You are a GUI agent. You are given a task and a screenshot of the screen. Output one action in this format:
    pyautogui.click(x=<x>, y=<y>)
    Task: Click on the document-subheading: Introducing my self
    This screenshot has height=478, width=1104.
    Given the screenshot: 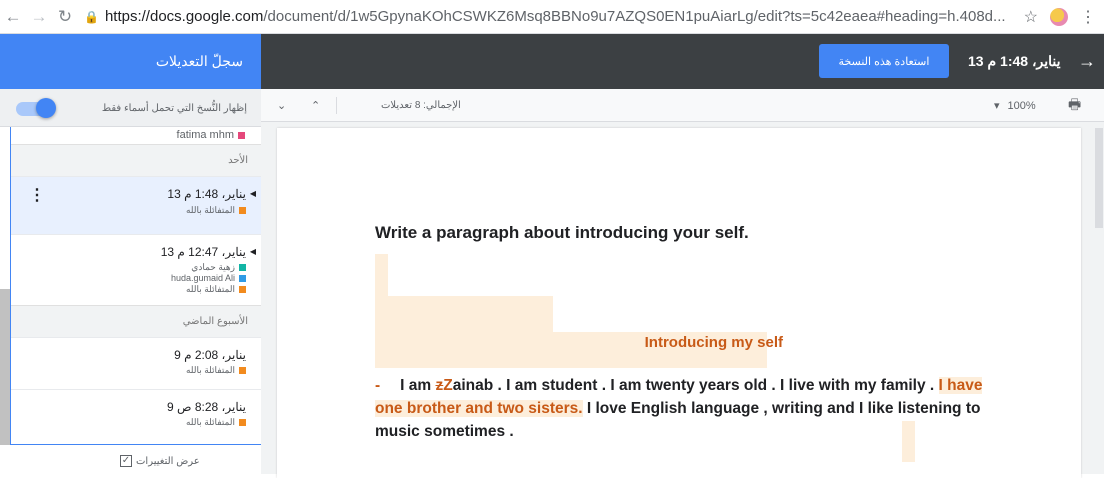 What is the action you would take?
    pyautogui.click(x=713, y=342)
    